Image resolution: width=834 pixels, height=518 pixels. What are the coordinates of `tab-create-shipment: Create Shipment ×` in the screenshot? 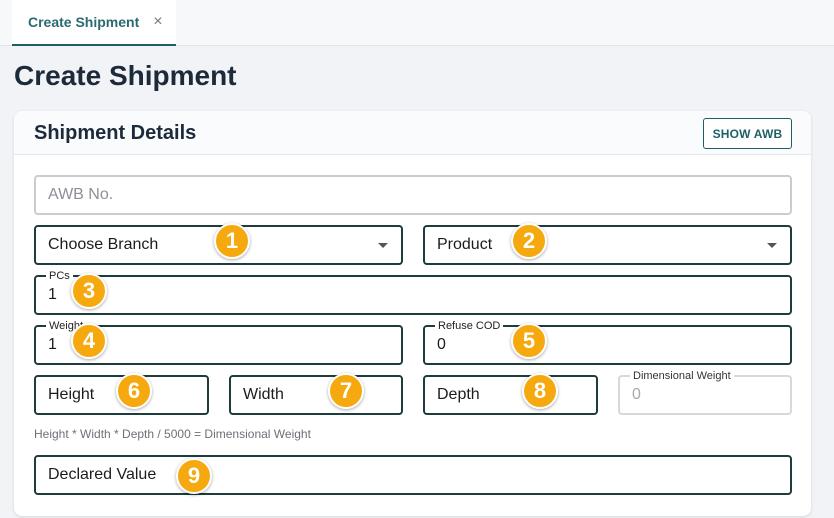 It's located at (94, 23).